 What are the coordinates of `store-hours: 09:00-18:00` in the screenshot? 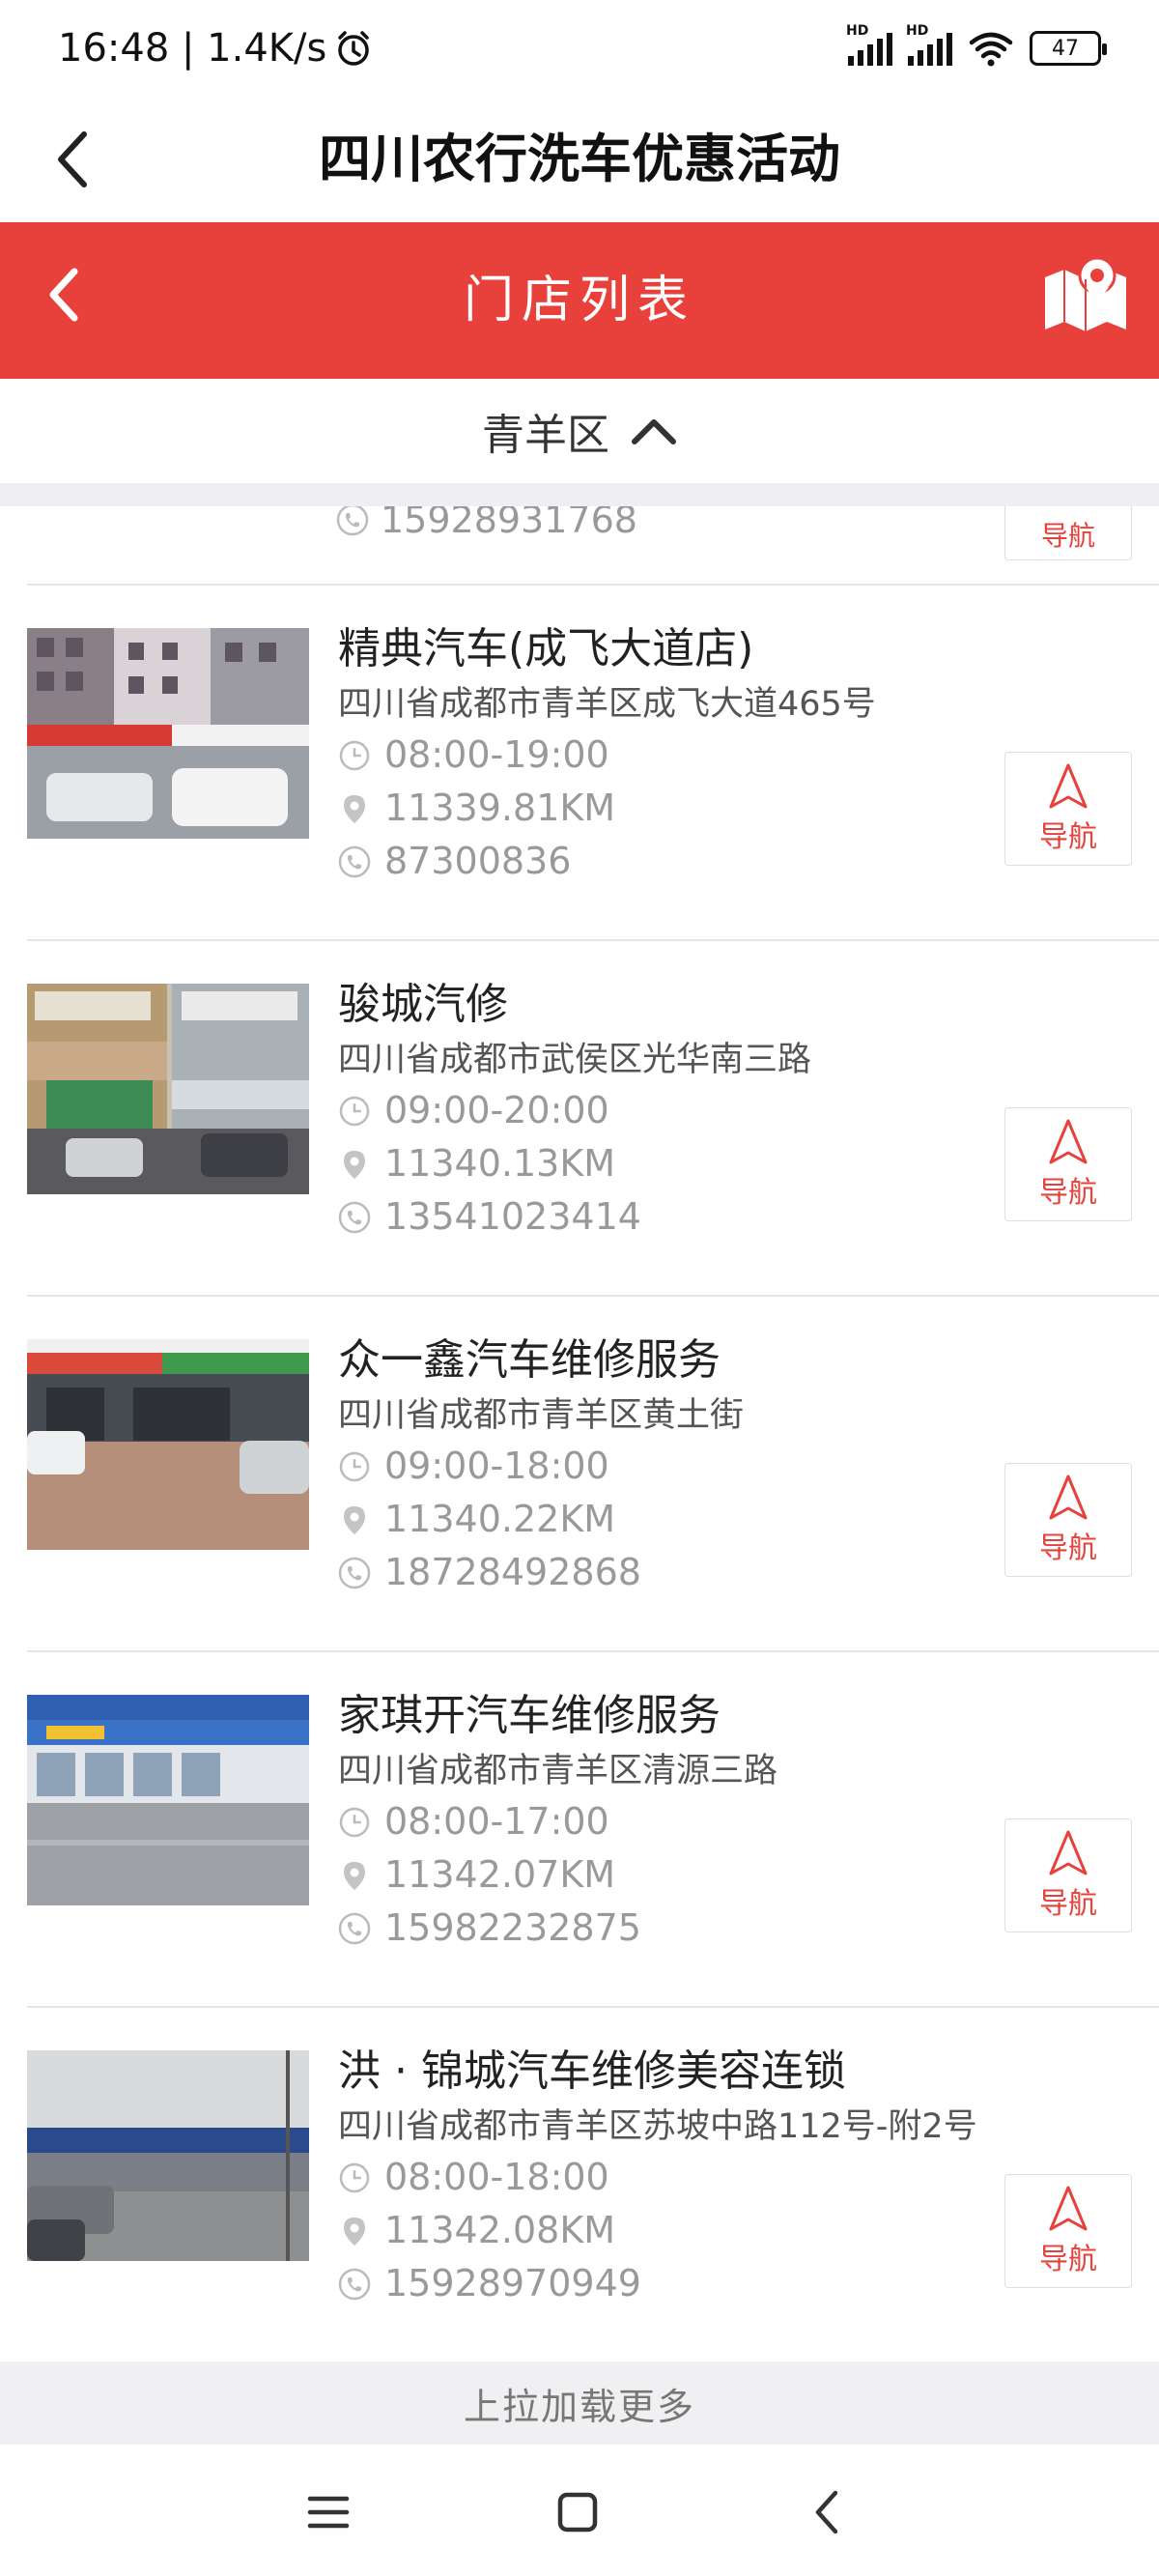 It's located at (496, 1466).